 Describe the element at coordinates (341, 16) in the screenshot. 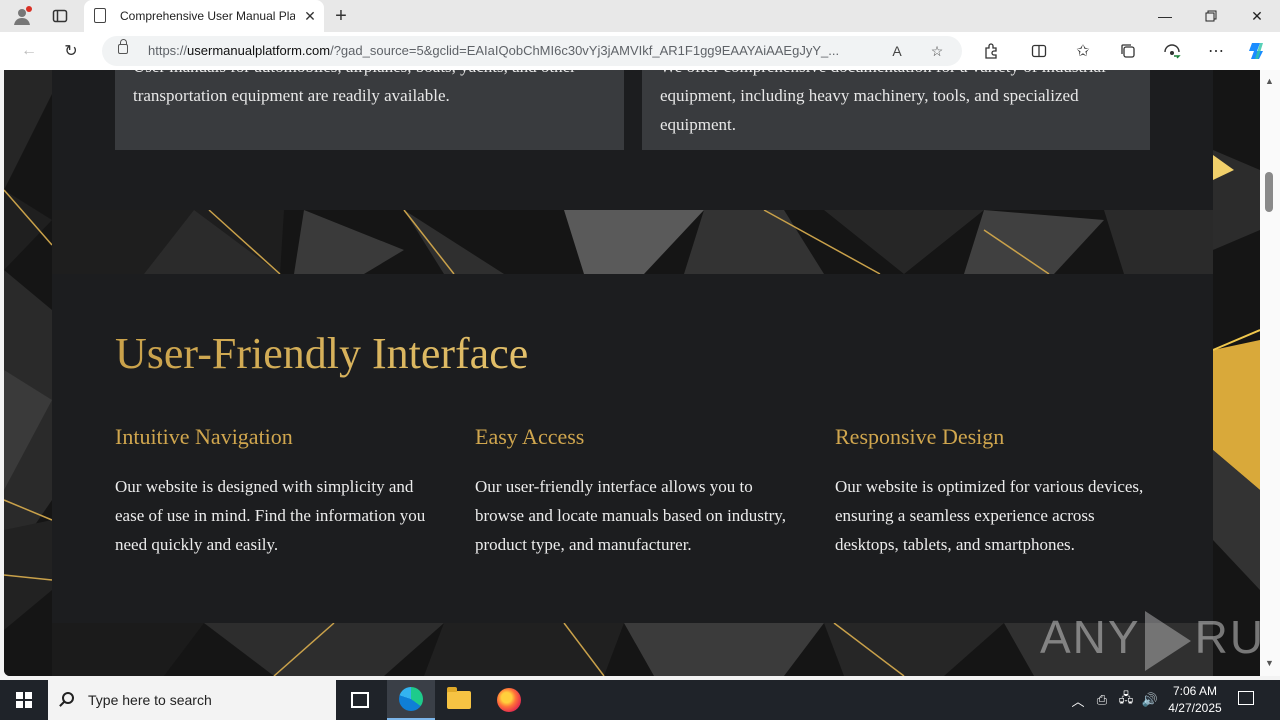

I see `new-tab-icon: +` at that location.